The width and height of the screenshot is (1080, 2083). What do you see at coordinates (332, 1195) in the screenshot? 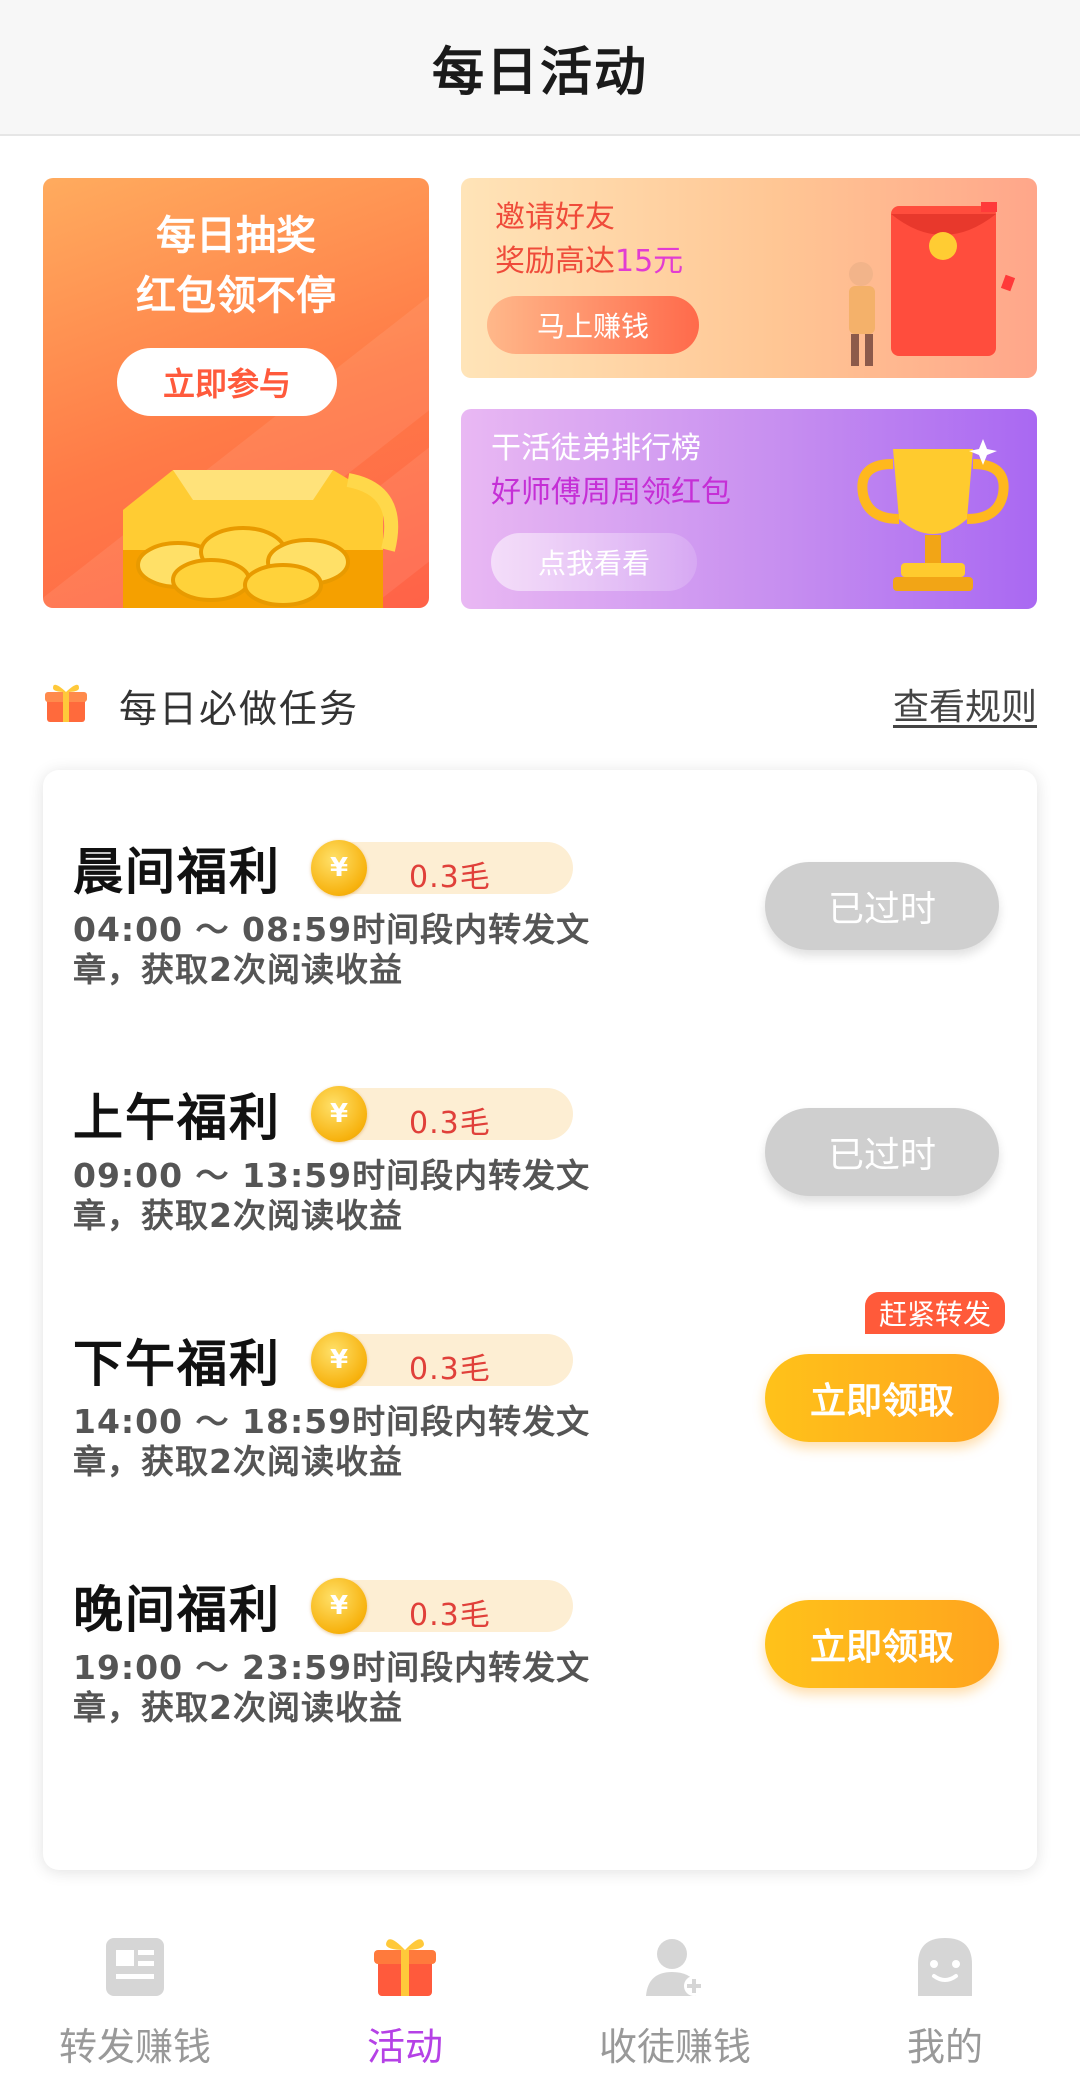
I see `task-description: 09:00 ～ 13:59时间段内转发文章，获取2次阅读收益` at bounding box center [332, 1195].